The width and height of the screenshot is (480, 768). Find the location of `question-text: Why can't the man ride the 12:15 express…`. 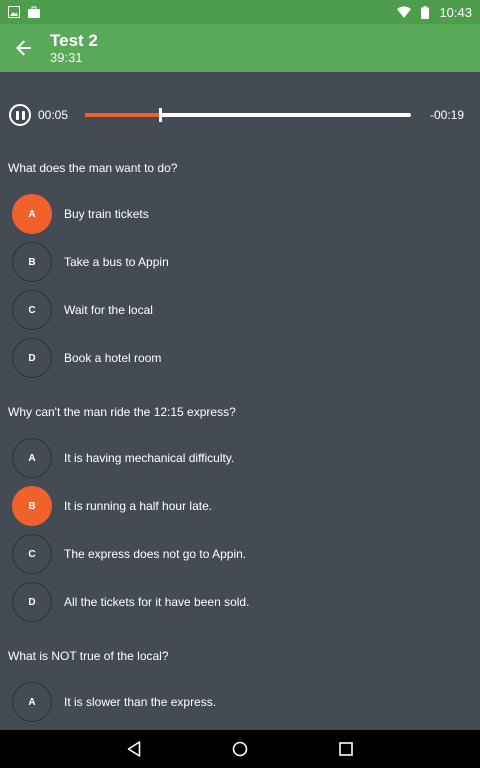

question-text: Why can't the man ride the 12:15 express… is located at coordinates (122, 412).